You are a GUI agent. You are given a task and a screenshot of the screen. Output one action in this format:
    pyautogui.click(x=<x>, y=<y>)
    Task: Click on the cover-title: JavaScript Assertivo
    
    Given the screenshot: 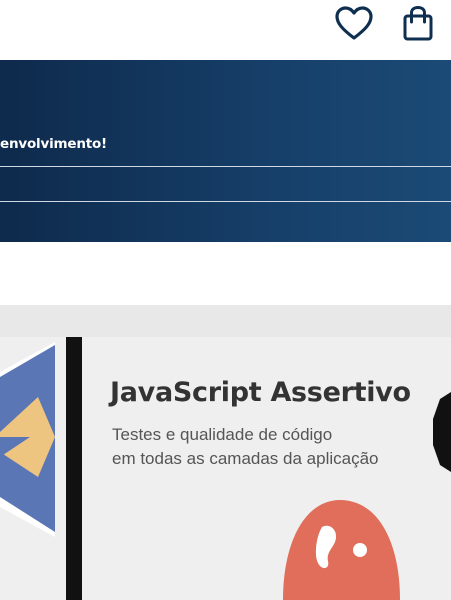 What is the action you would take?
    pyautogui.click(x=260, y=392)
    